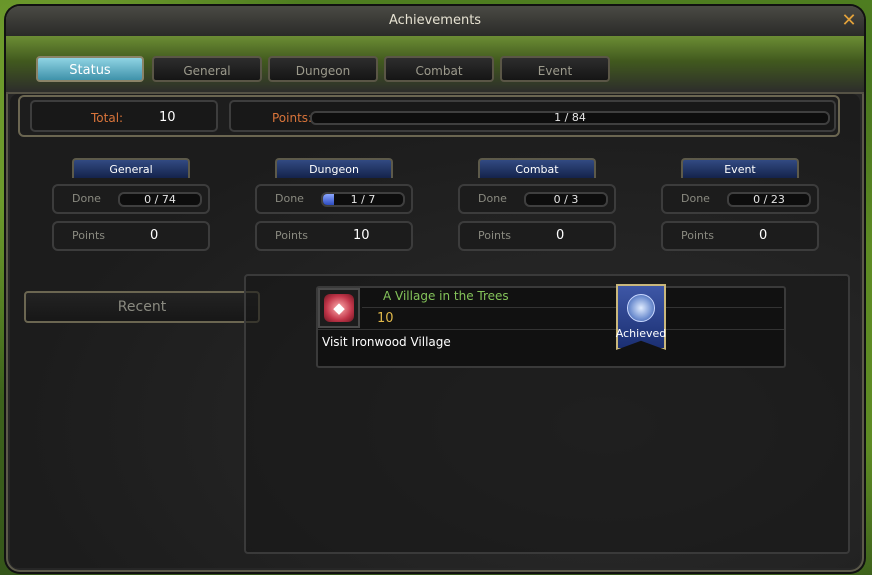 This screenshot has height=575, width=872. Describe the element at coordinates (641, 333) in the screenshot. I see `achieved-label: Achieved` at that location.